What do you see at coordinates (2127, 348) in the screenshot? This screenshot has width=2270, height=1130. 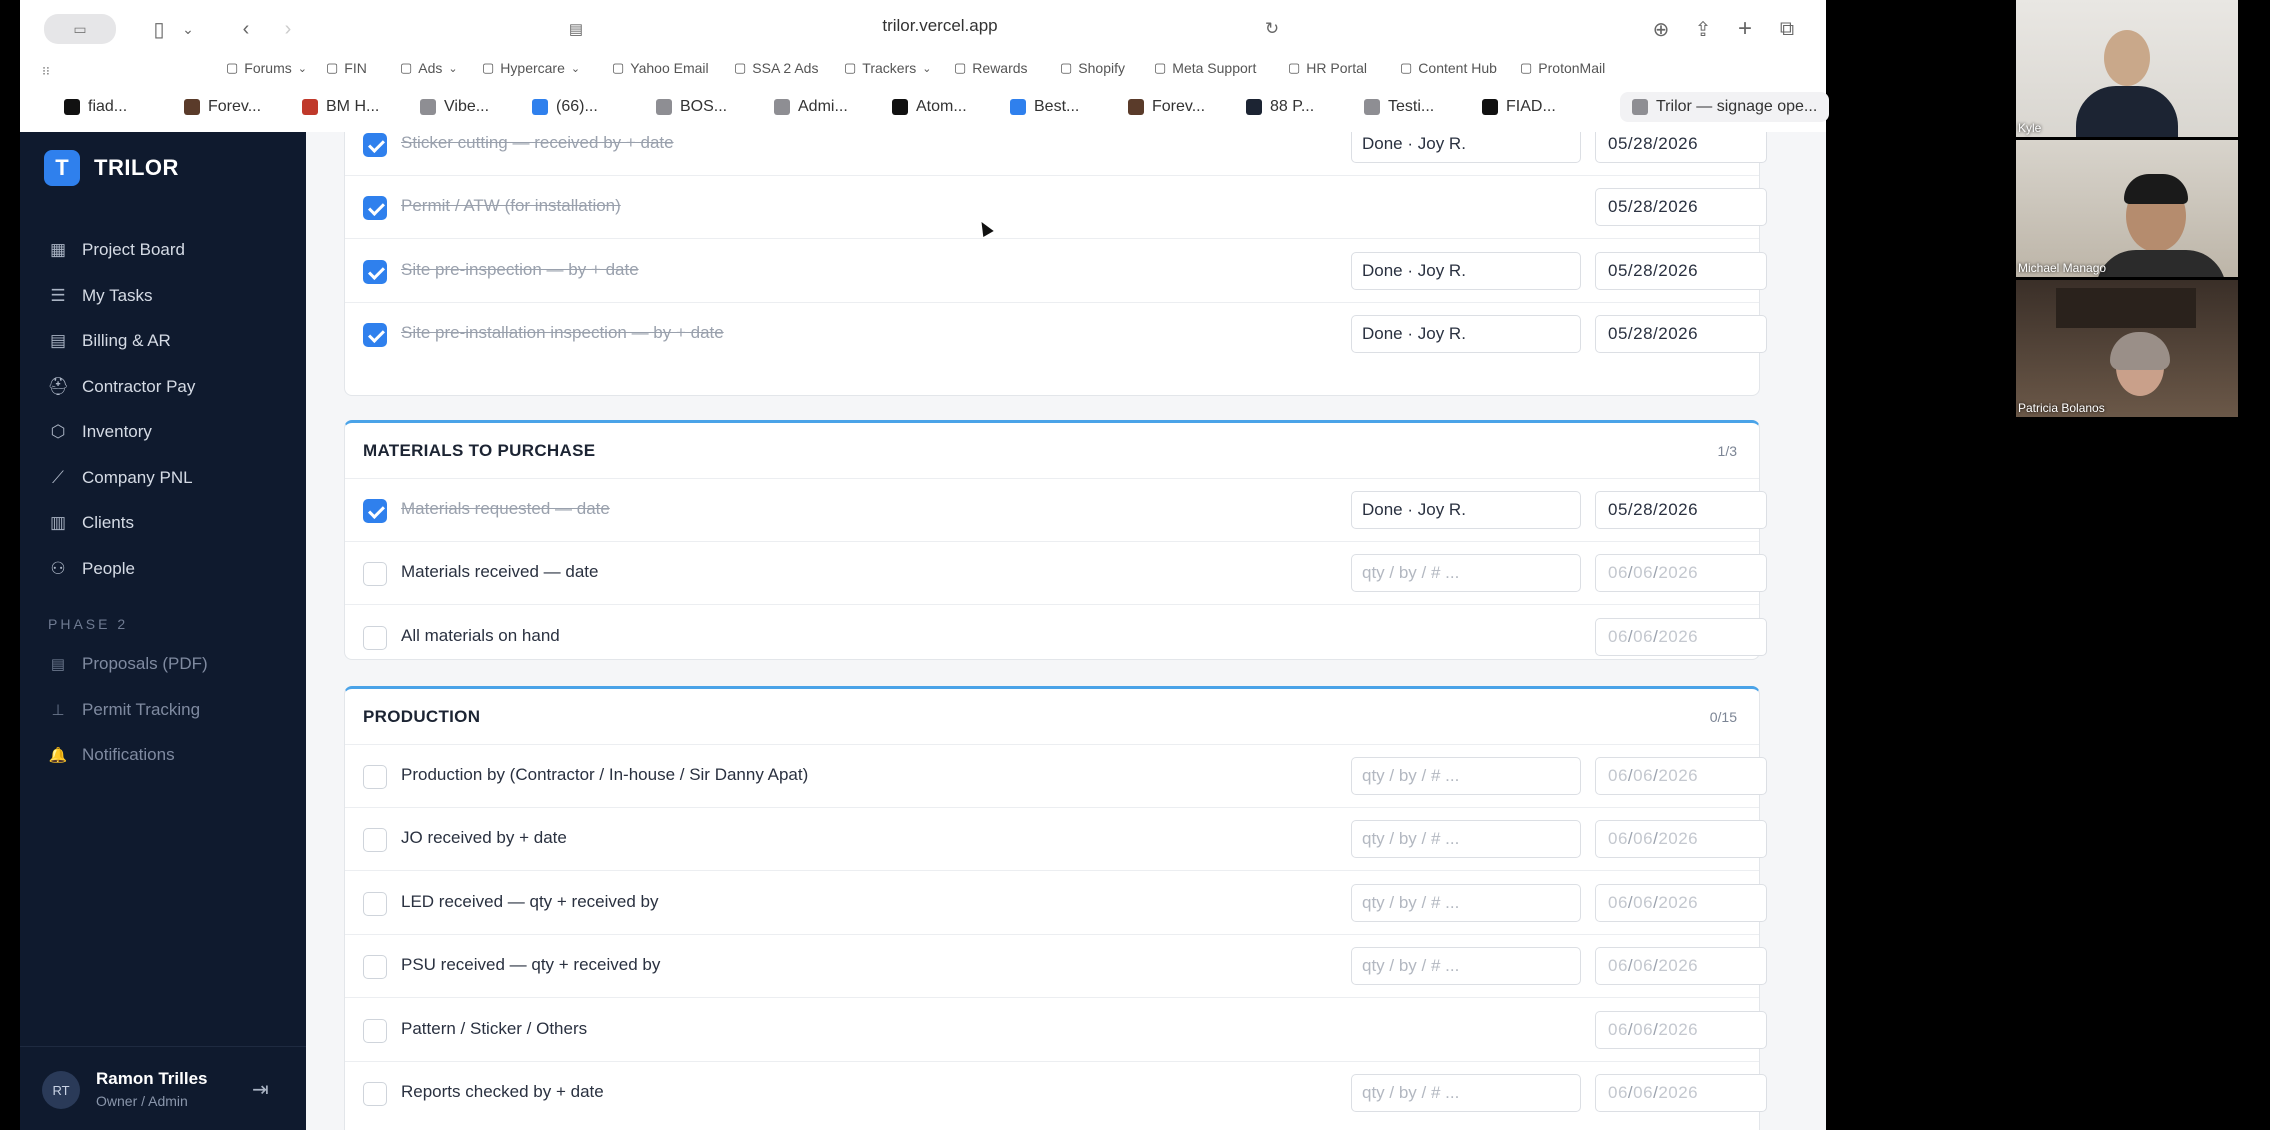 I see `video-tile-3: Patricia Bolanos` at bounding box center [2127, 348].